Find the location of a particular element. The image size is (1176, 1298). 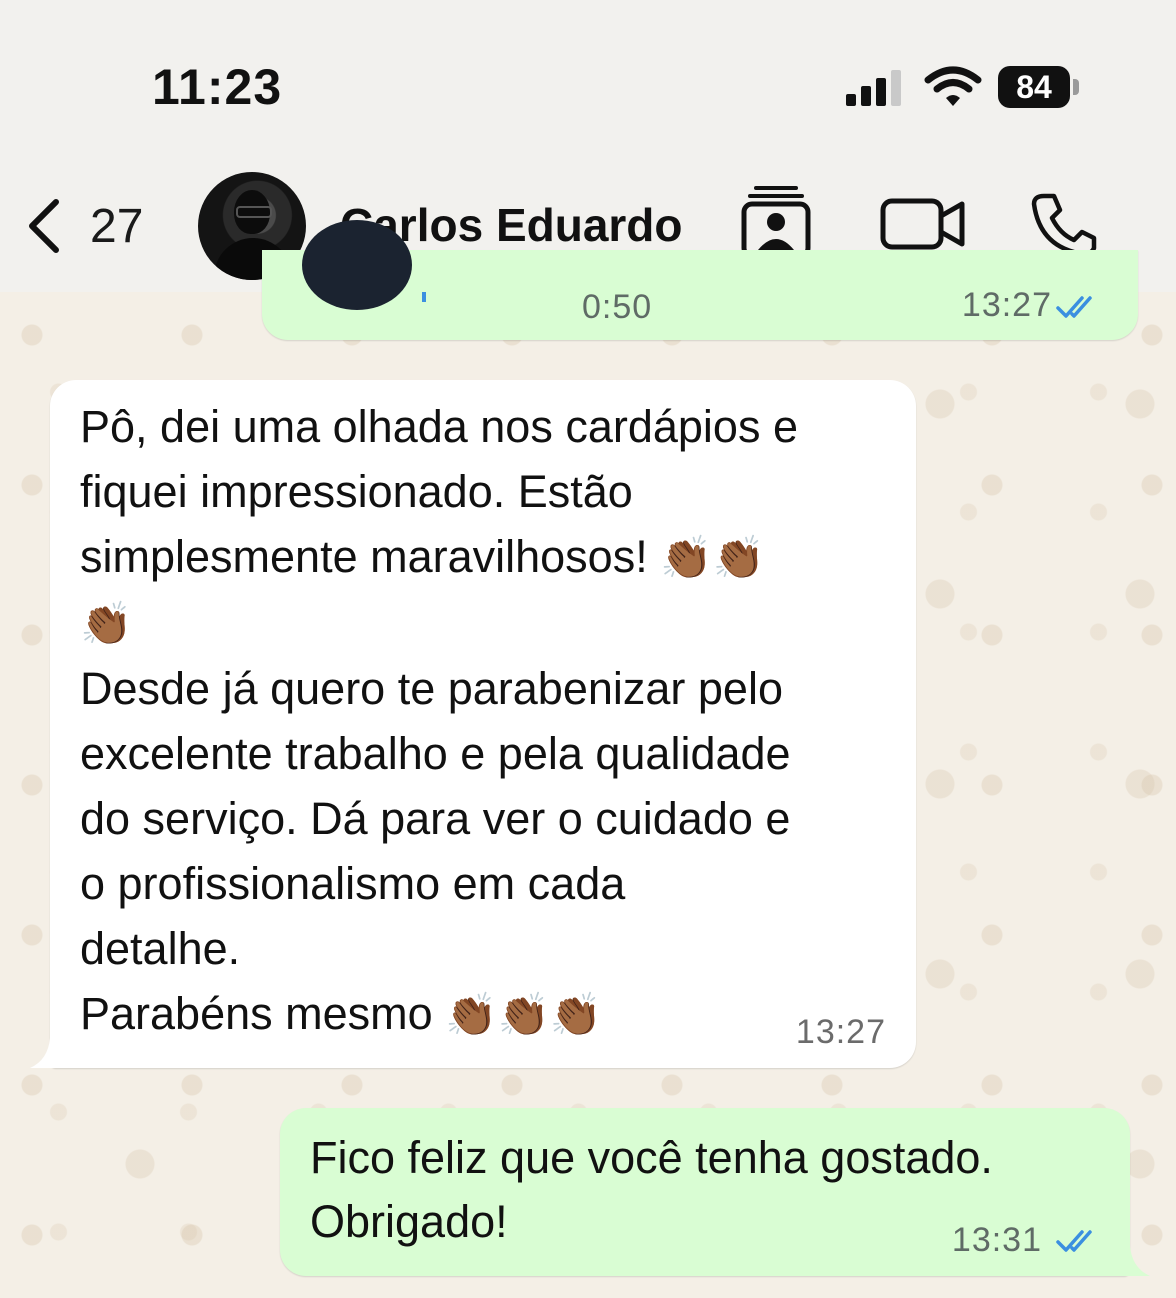

phone-call-icon is located at coordinates (1064, 224).